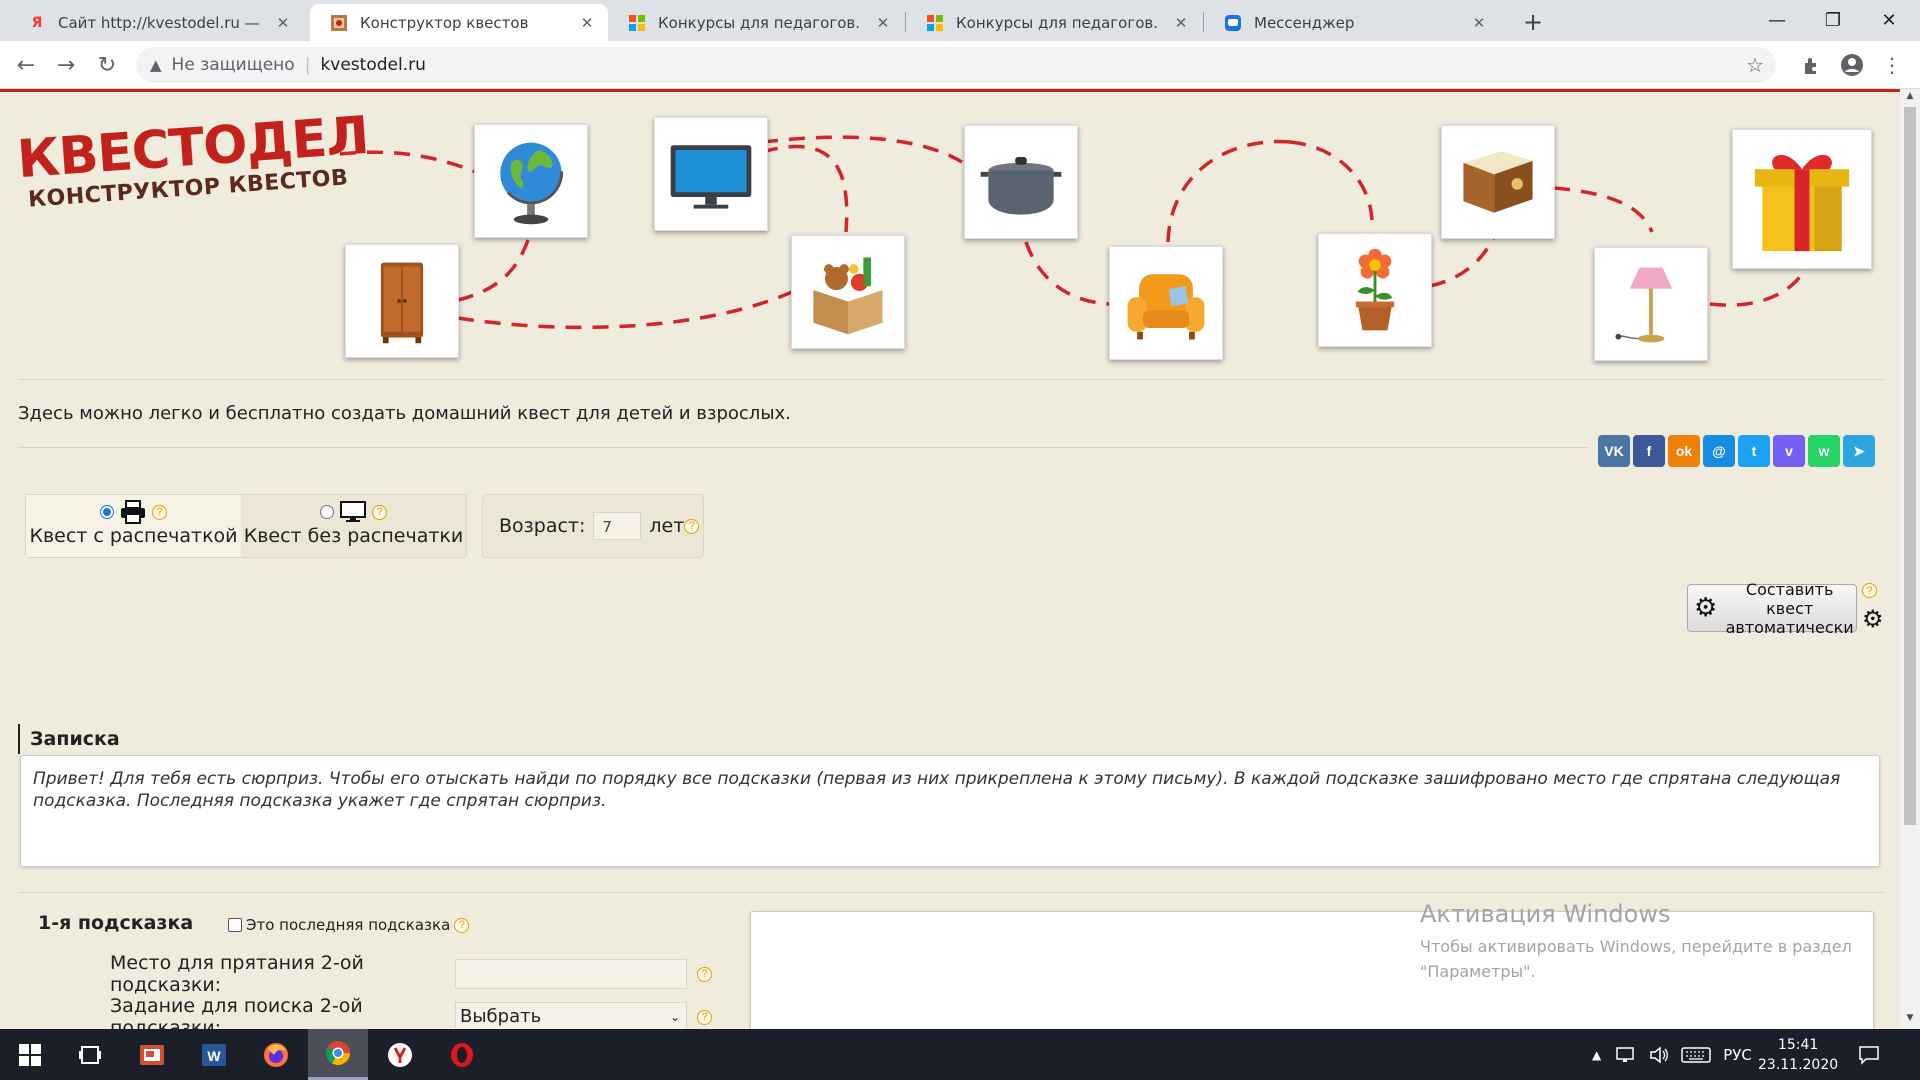  I want to click on task-label: Задание для поиска 2-ой подсказки:, so click(236, 1012).